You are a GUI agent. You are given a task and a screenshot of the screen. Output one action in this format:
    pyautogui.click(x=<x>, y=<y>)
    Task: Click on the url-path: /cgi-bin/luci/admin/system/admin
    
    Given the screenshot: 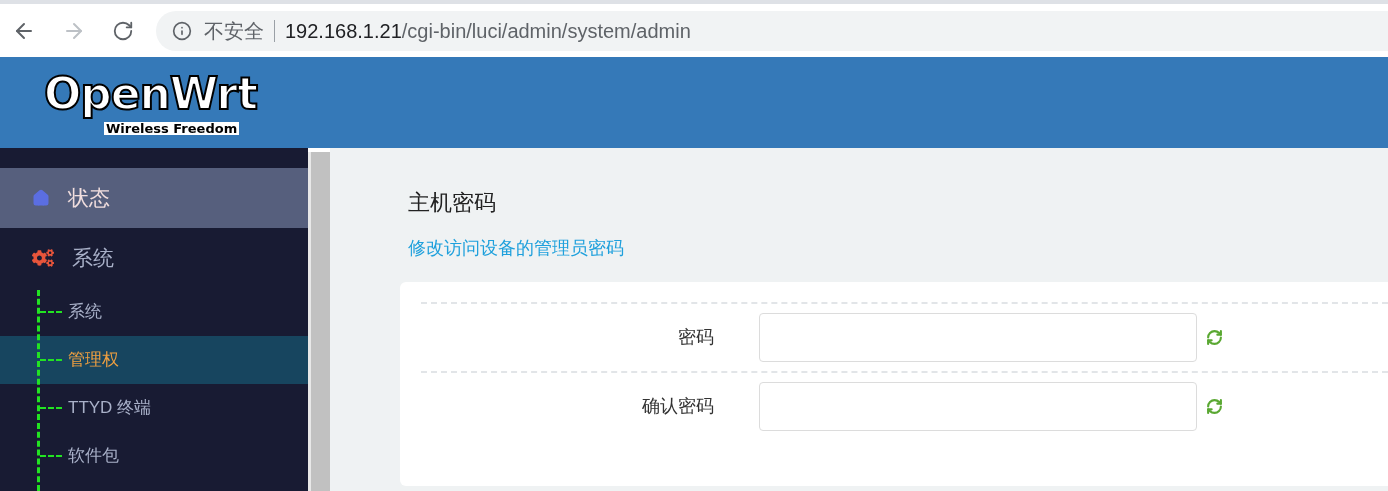 What is the action you would take?
    pyautogui.click(x=546, y=31)
    